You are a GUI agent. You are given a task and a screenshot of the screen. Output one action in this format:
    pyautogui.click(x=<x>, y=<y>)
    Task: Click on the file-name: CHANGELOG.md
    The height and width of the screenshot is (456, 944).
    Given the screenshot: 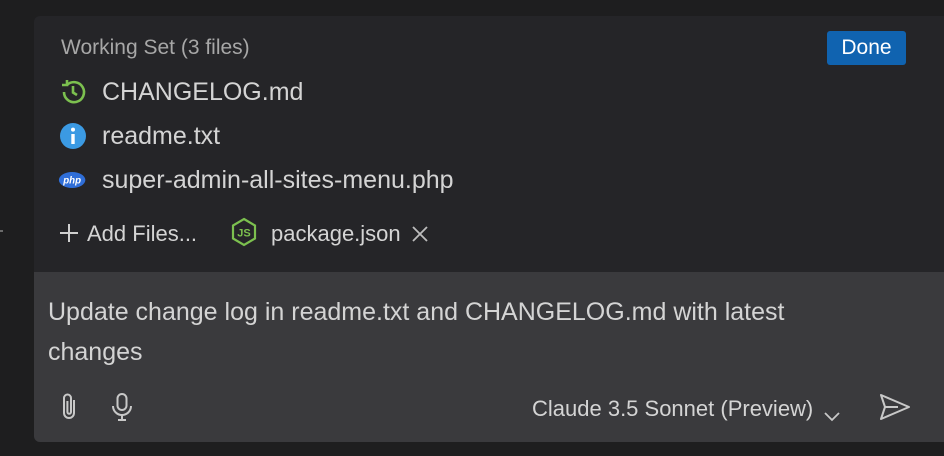 What is the action you would take?
    pyautogui.click(x=203, y=91)
    